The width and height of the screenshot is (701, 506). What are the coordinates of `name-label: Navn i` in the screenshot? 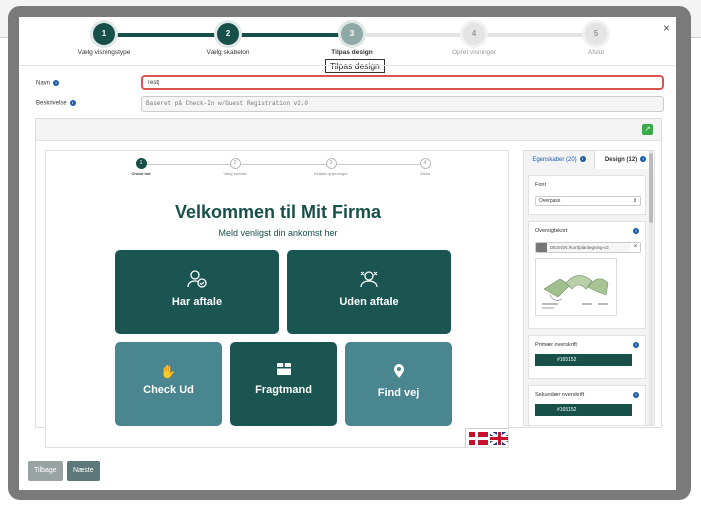 It's located at (48, 83).